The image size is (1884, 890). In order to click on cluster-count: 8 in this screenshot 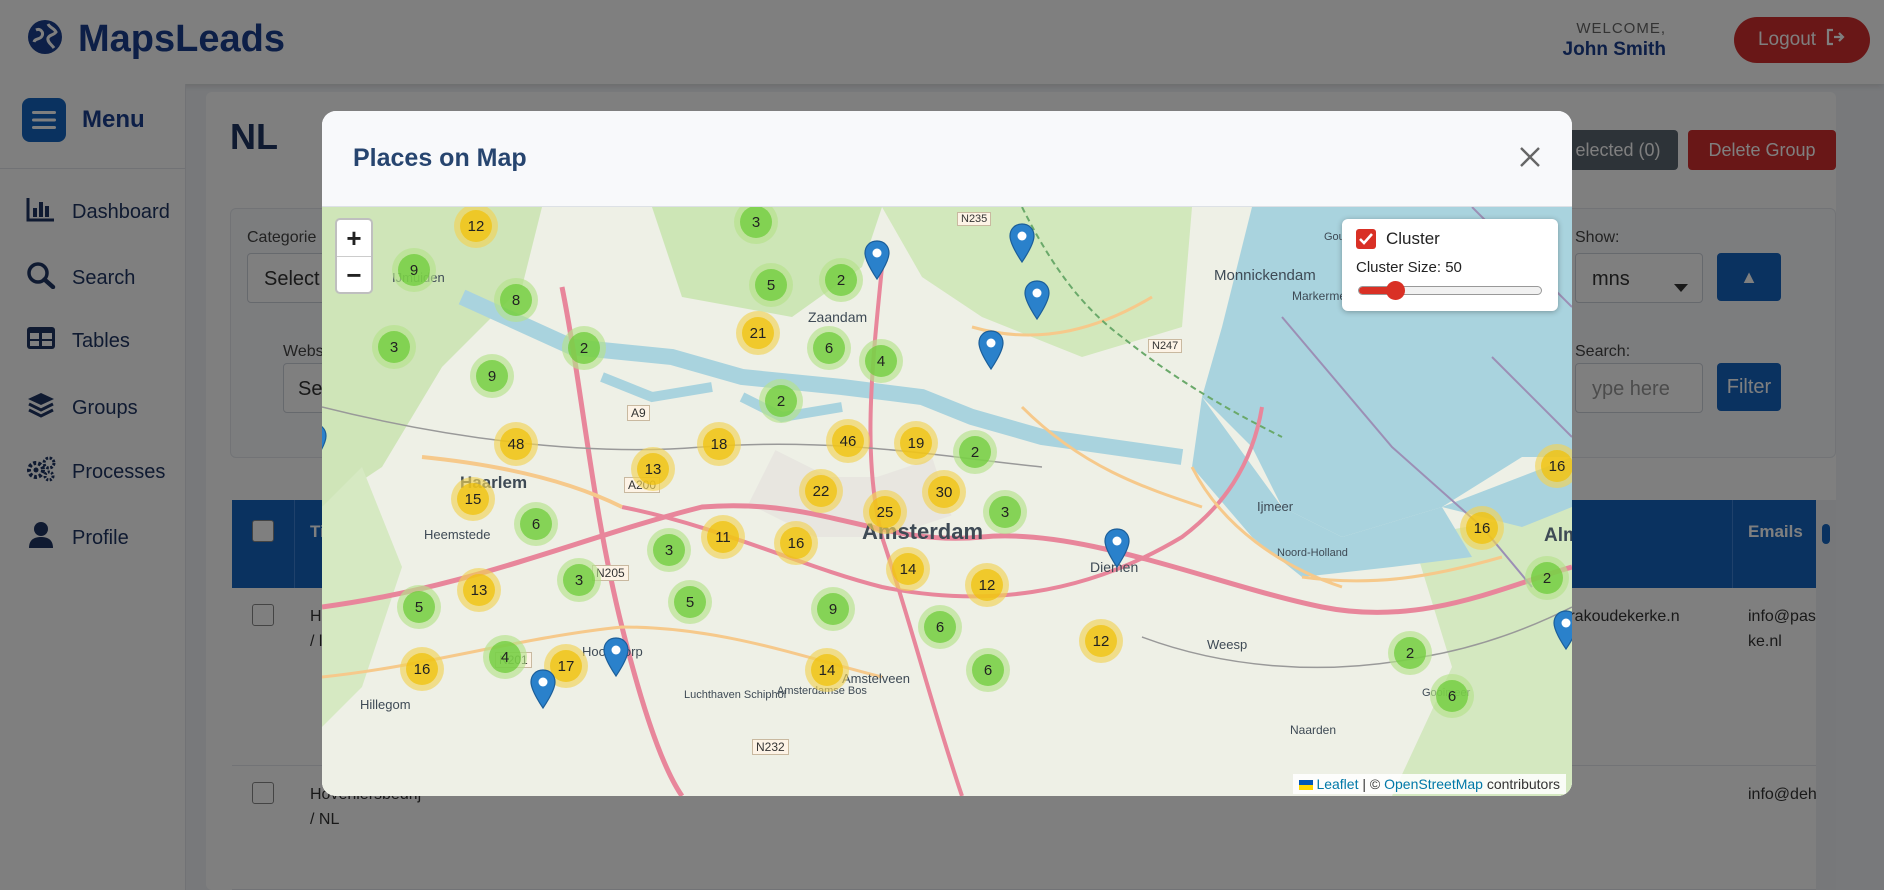, I will do `click(516, 300)`.